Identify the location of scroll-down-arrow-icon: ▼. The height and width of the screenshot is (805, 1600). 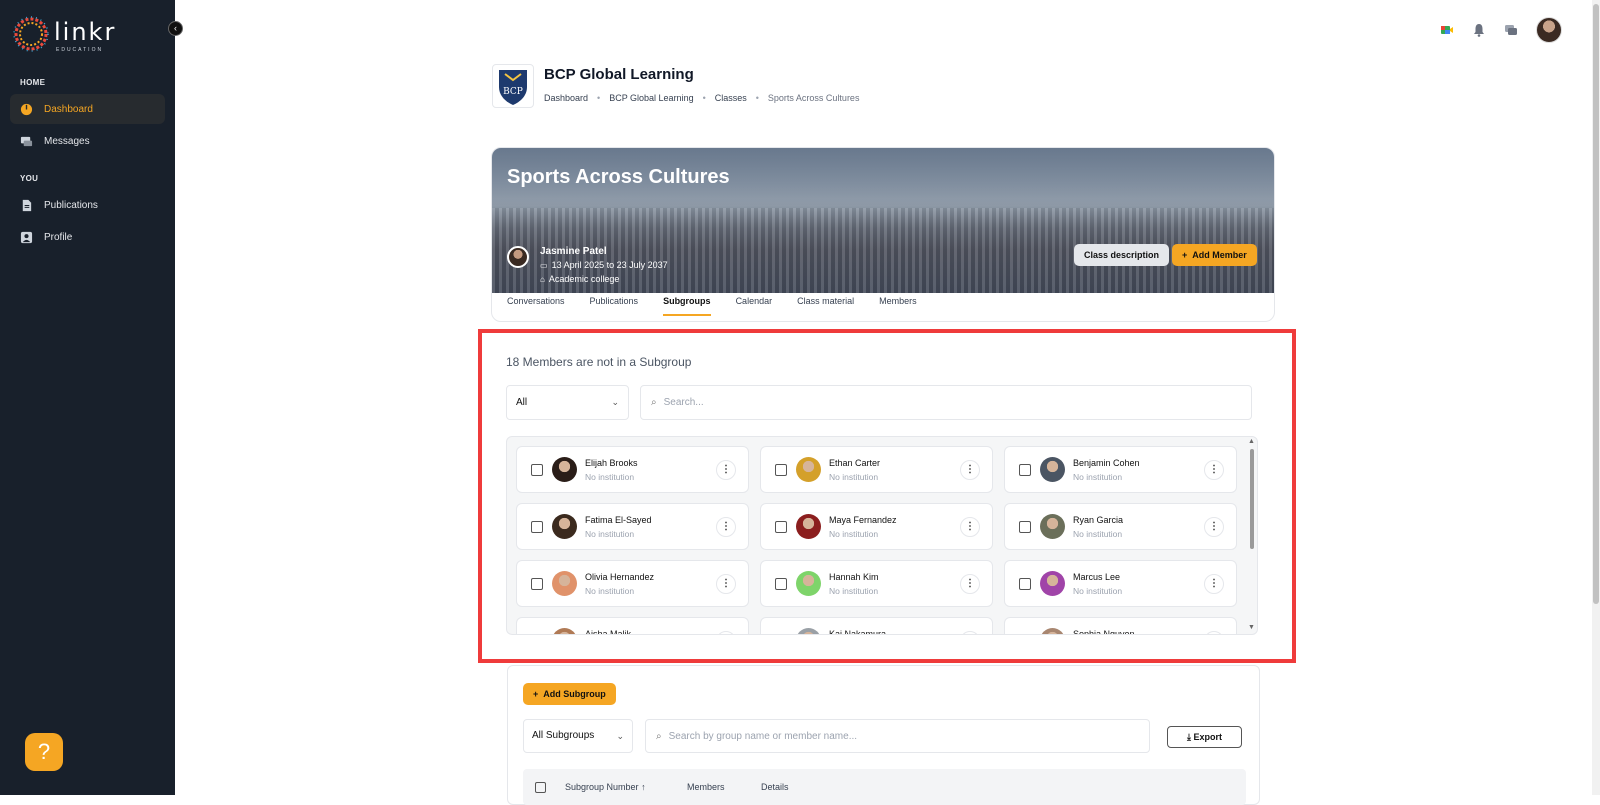
(1251, 627).